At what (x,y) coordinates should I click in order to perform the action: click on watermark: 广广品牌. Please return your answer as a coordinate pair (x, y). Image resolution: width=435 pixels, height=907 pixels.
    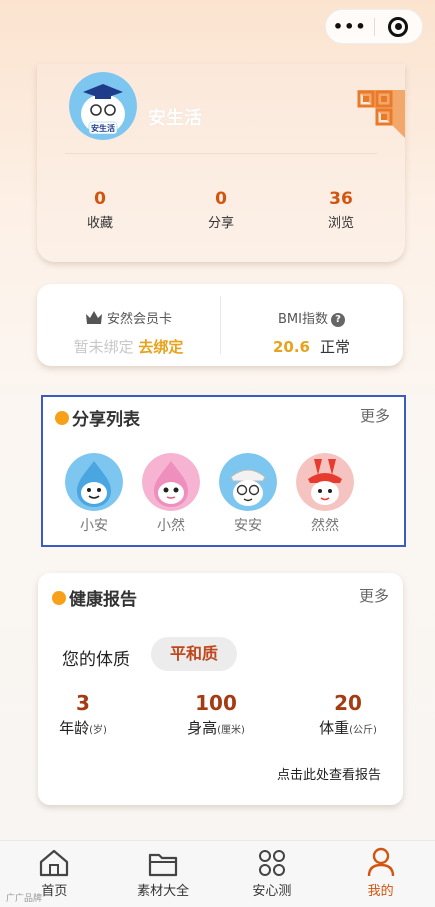
    Looking at the image, I should click on (24, 899).